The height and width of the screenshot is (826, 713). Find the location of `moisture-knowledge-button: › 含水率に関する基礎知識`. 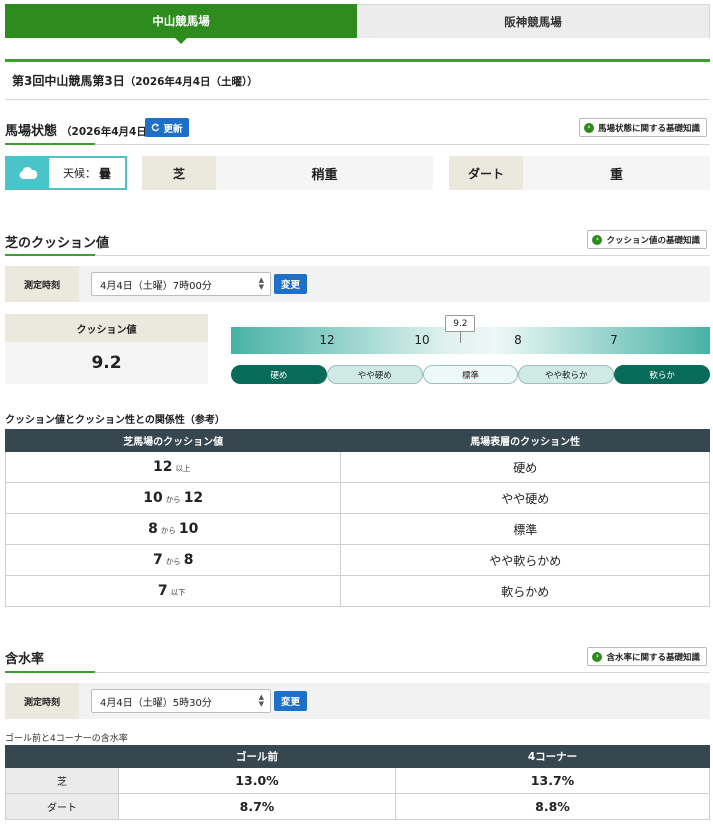

moisture-knowledge-button: › 含水率に関する基礎知識 is located at coordinates (647, 656).